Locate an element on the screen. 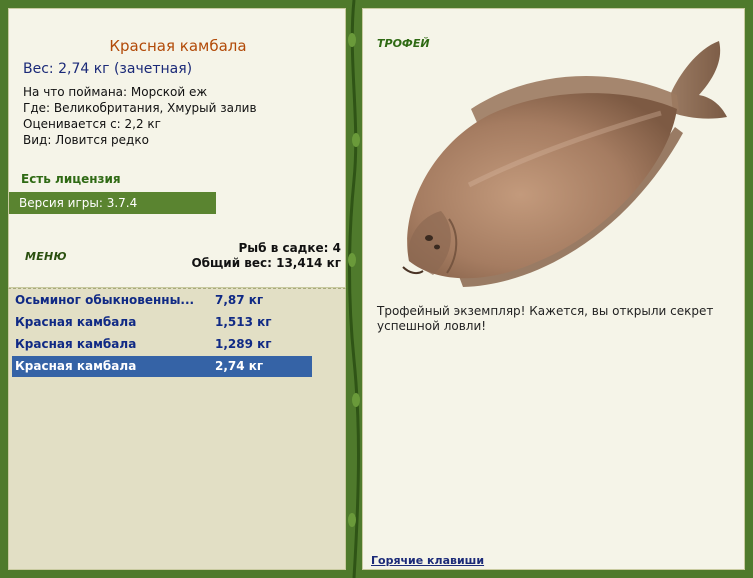 The image size is (753, 578). trophy-label: ТРОФЕЙ is located at coordinates (403, 43).